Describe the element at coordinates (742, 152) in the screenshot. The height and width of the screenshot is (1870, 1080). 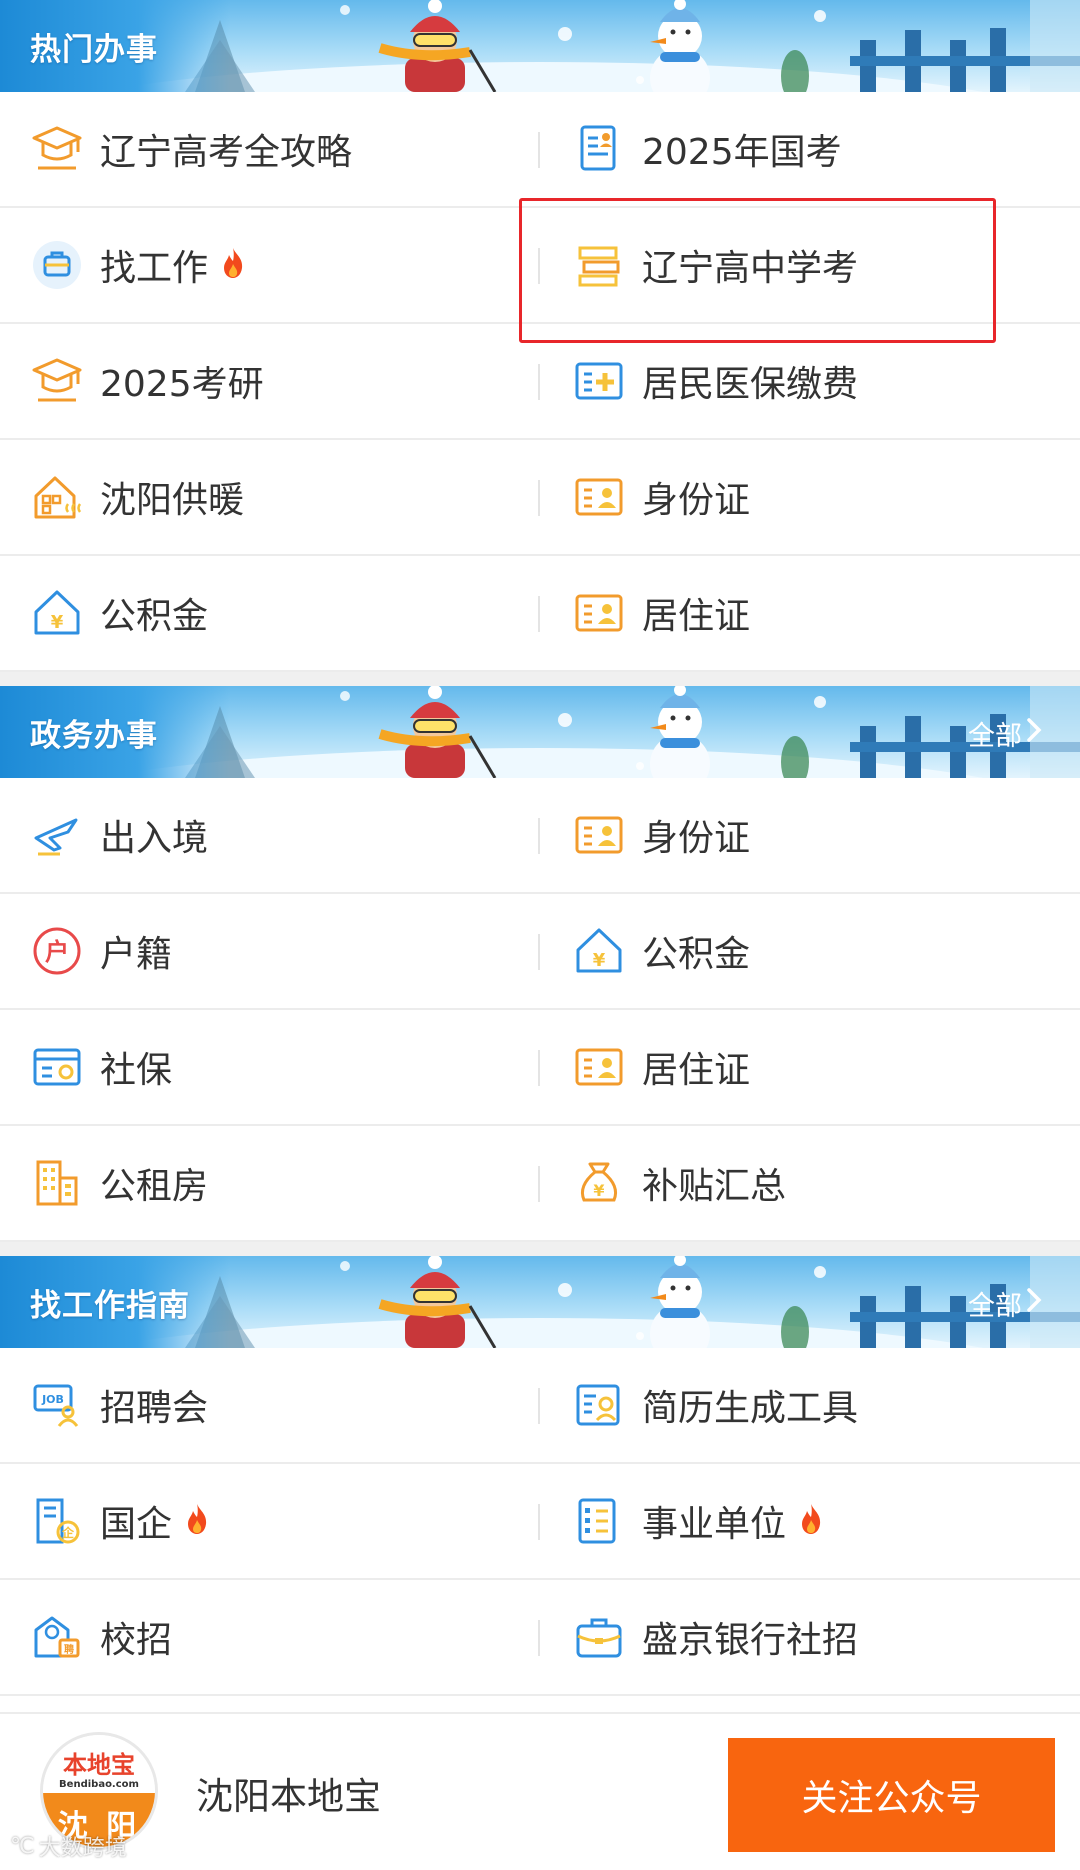
I see `service-label: 2025年国考` at that location.